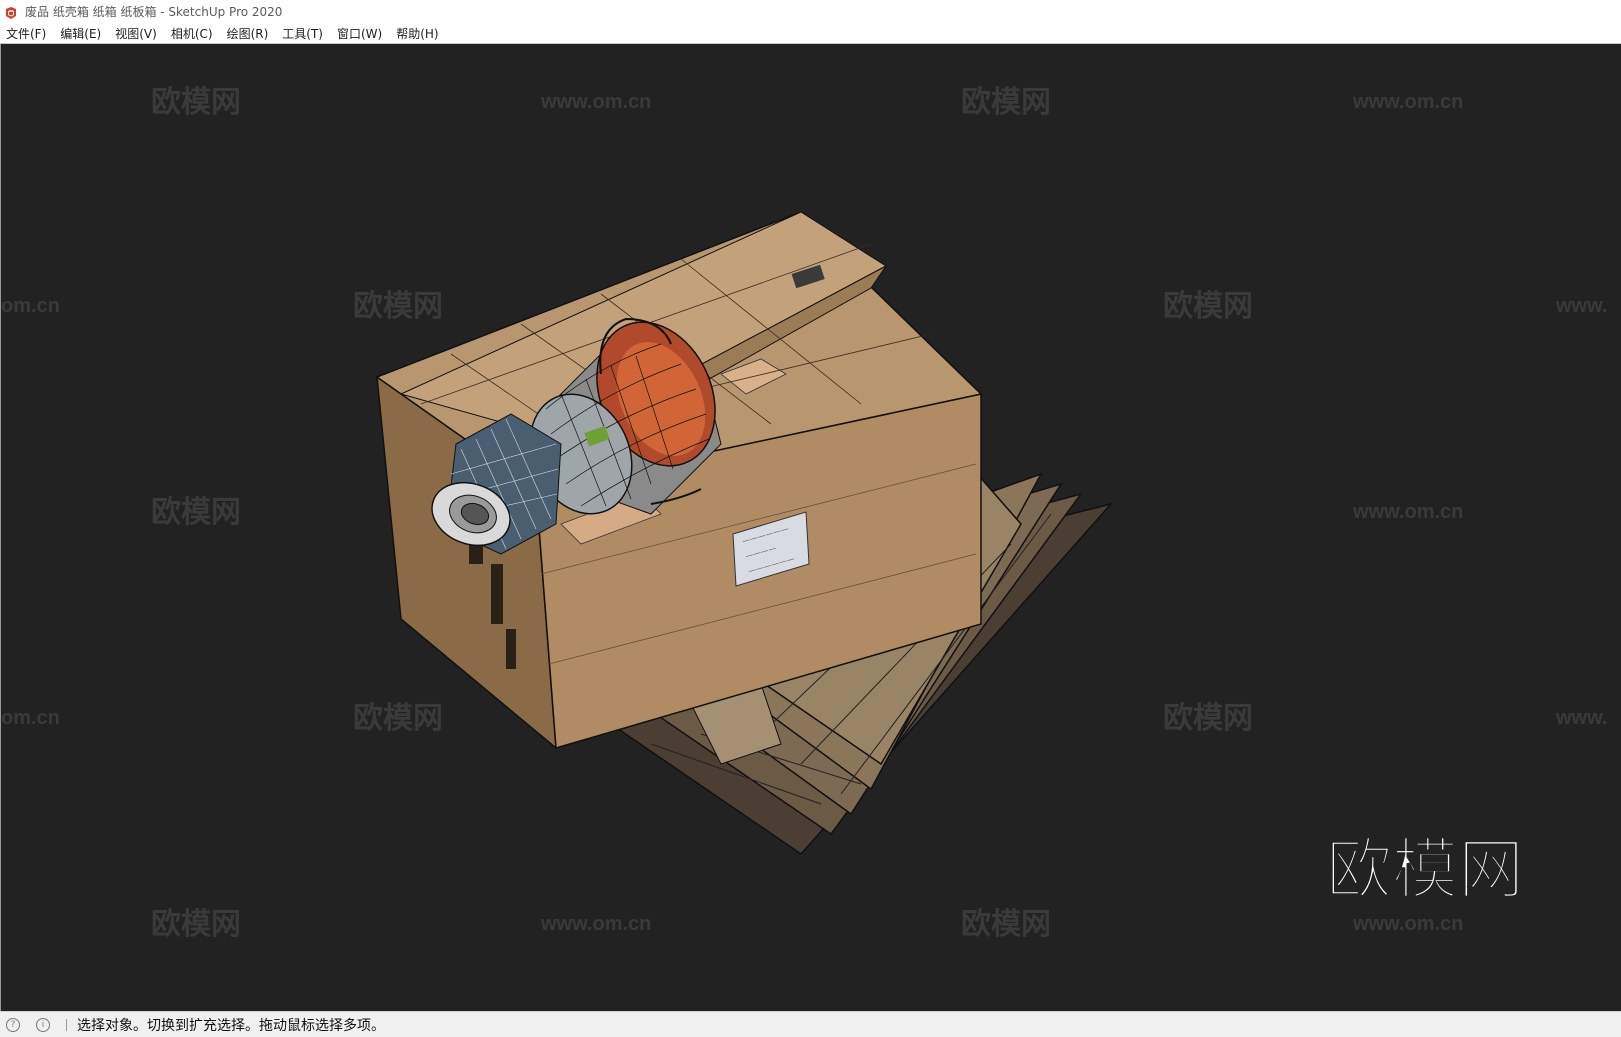 The height and width of the screenshot is (1037, 1621). I want to click on menu-draw: 绘图(R), so click(248, 33).